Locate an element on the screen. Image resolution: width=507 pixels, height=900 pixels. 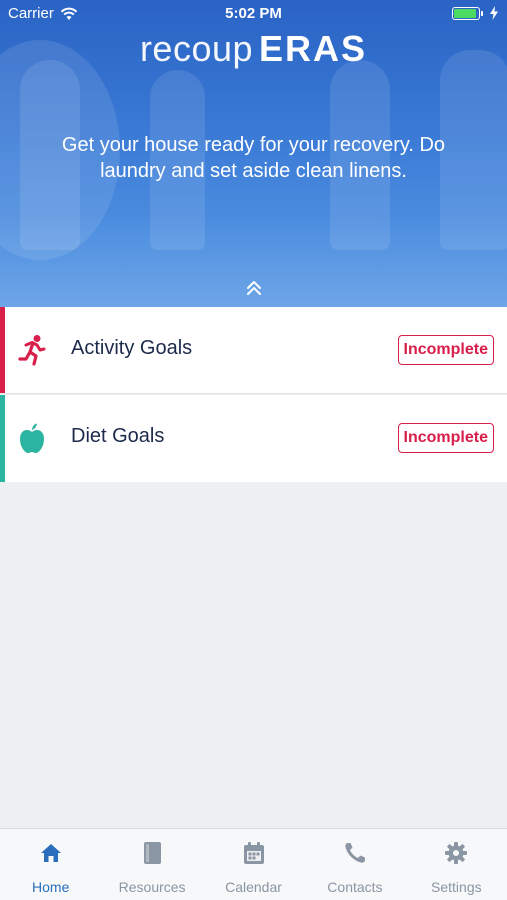
double-chevron-up-icon is located at coordinates (254, 288).